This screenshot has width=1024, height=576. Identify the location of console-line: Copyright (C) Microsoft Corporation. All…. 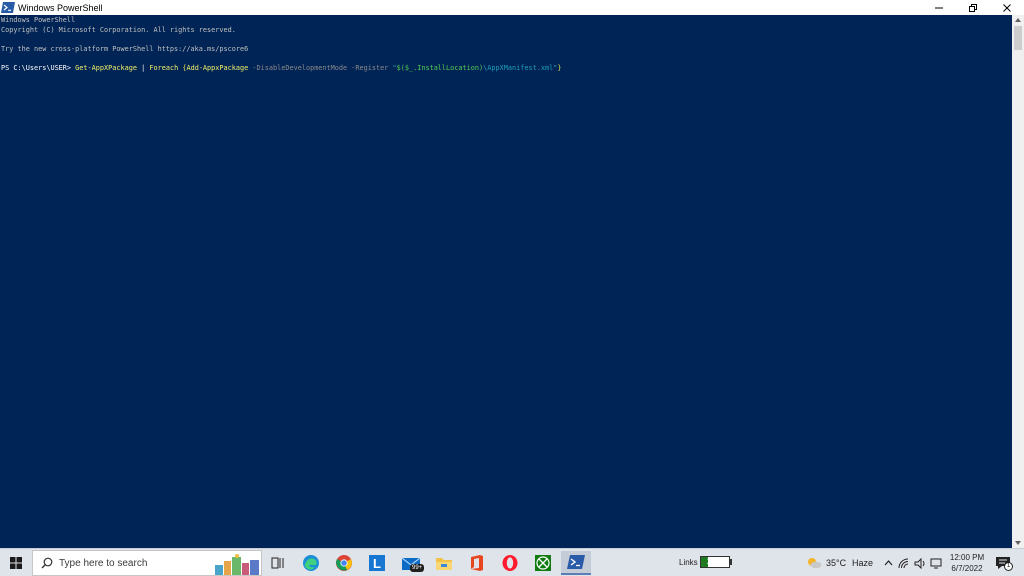
(118, 30).